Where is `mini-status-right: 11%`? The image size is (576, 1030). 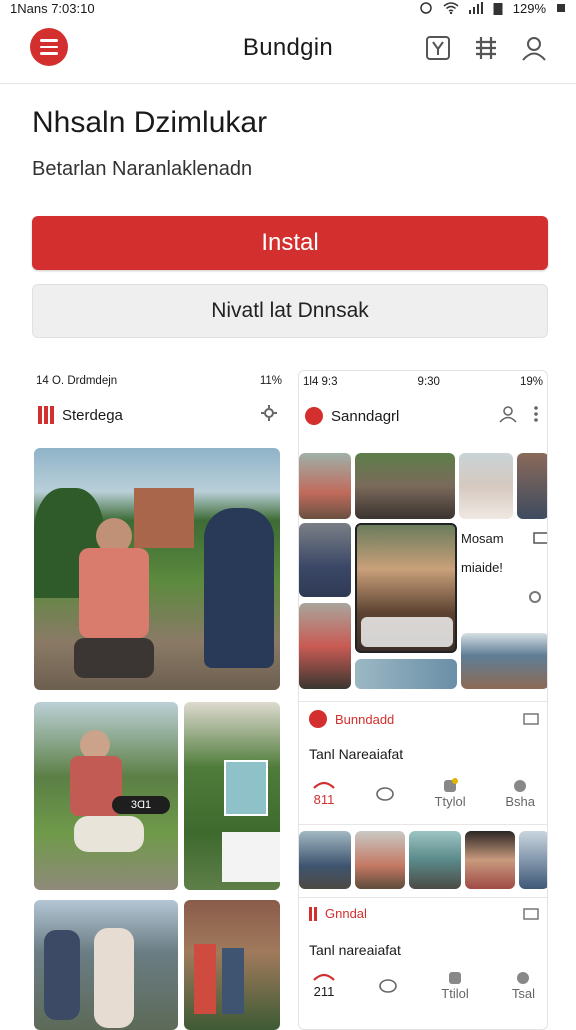
mini-status-right: 11% is located at coordinates (270, 381).